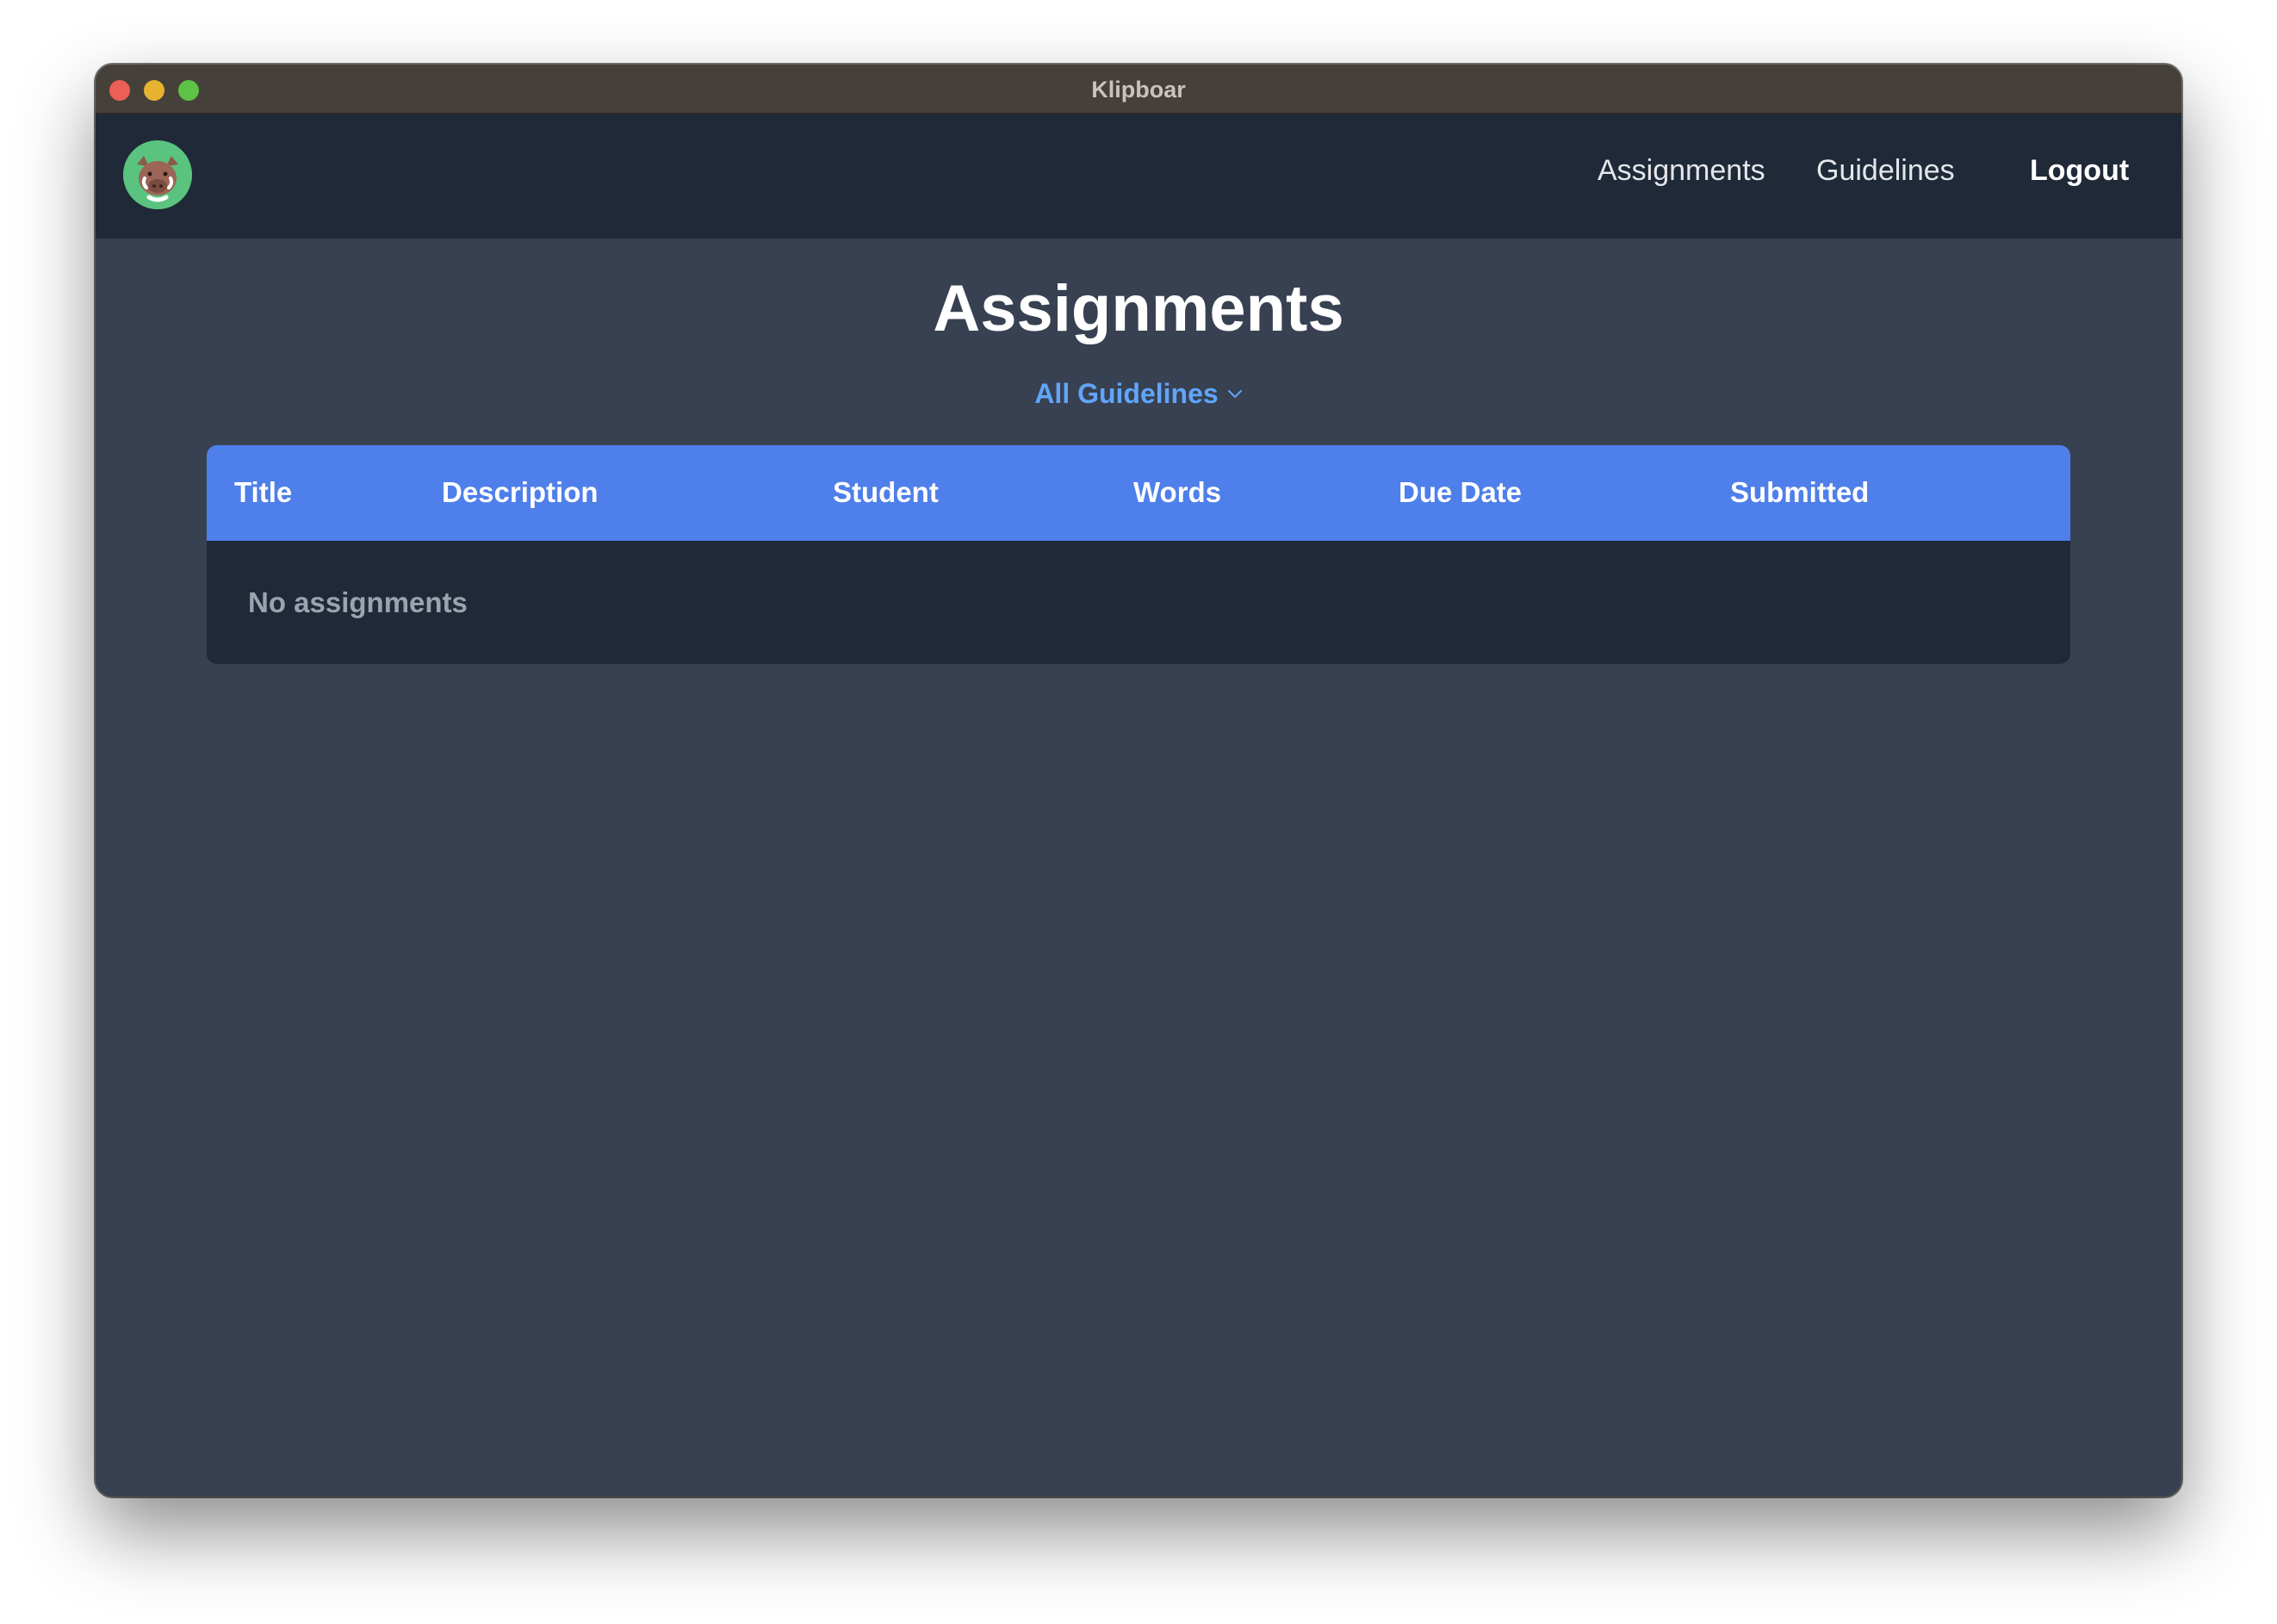  What do you see at coordinates (886, 492) in the screenshot?
I see `column-header-student: Student` at bounding box center [886, 492].